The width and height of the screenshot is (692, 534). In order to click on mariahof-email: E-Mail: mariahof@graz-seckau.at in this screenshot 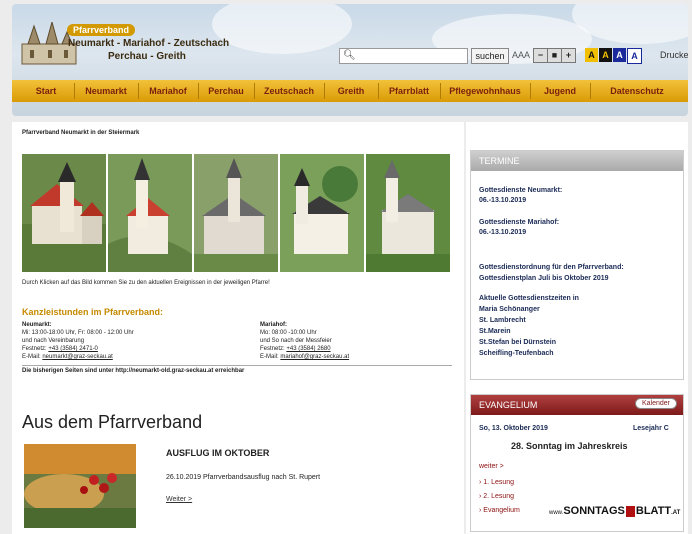, I will do `click(304, 357)`.